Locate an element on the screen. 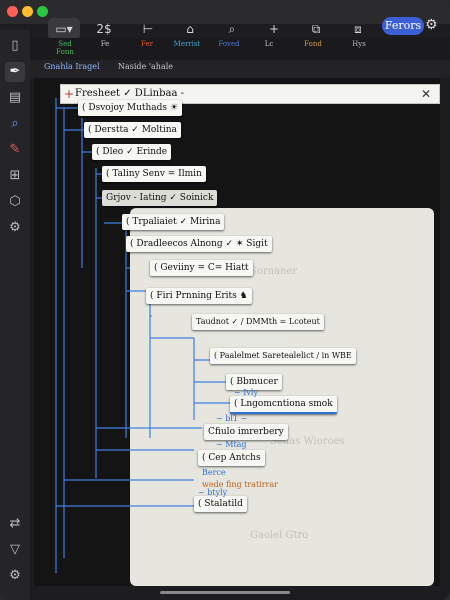  triangle-down-icon: ▽ is located at coordinates (15, 550).